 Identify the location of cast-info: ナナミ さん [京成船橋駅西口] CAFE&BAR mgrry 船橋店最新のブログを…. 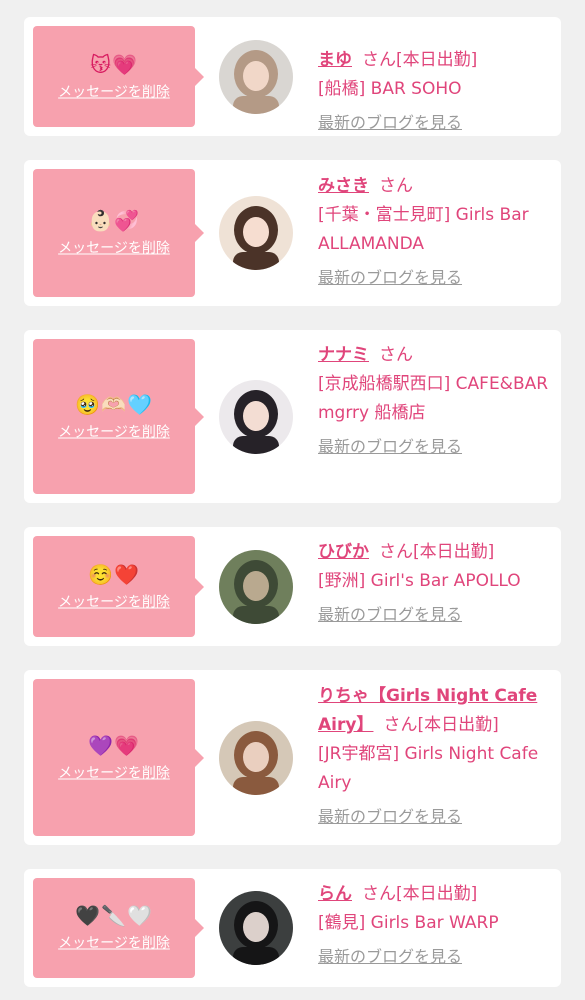
(437, 400).